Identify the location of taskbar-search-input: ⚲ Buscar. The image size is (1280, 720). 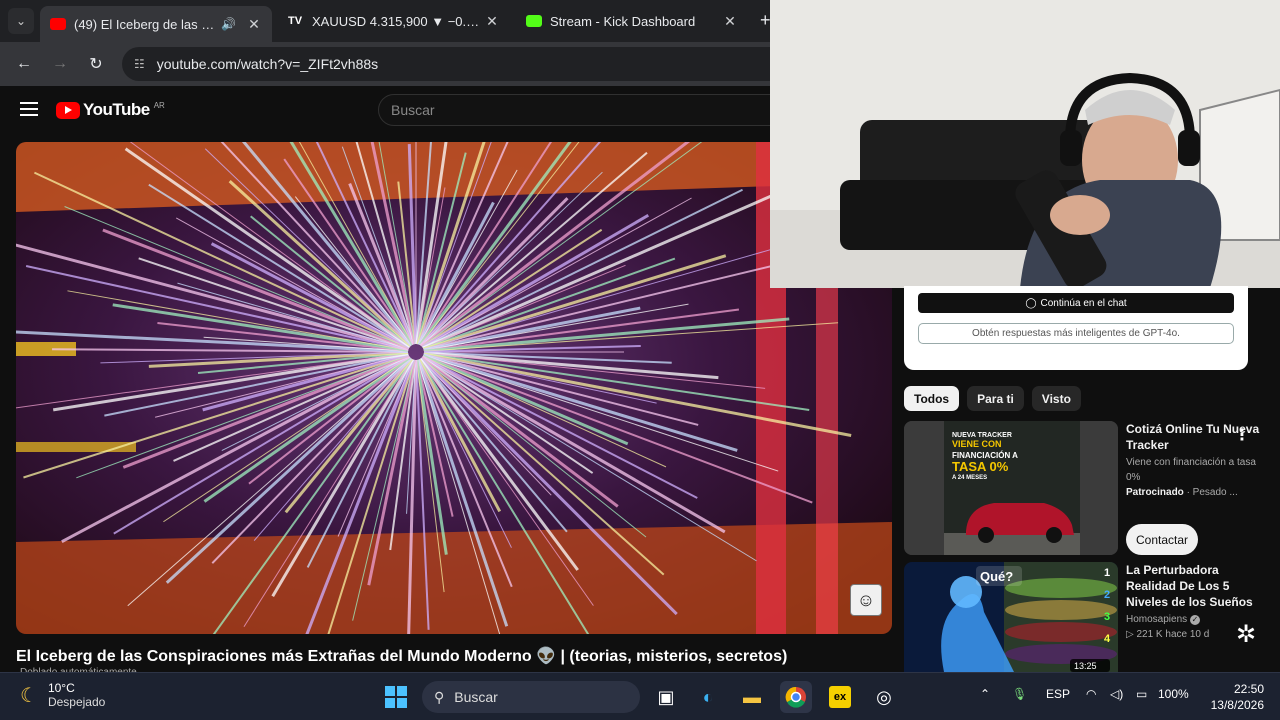
(531, 697).